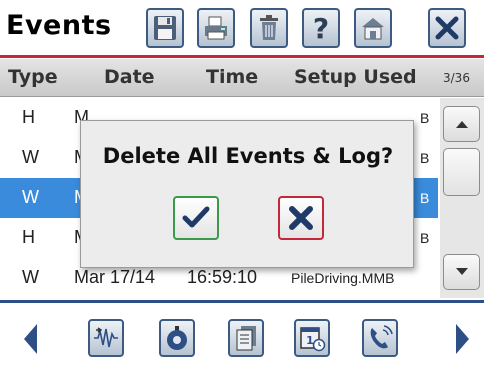  I want to click on house-icon, so click(373, 29).